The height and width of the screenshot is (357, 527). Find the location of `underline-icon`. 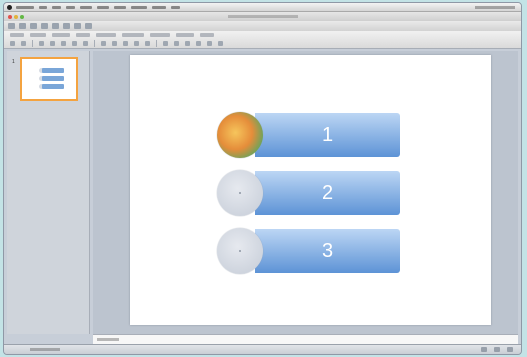

underline-icon is located at coordinates (85, 43).